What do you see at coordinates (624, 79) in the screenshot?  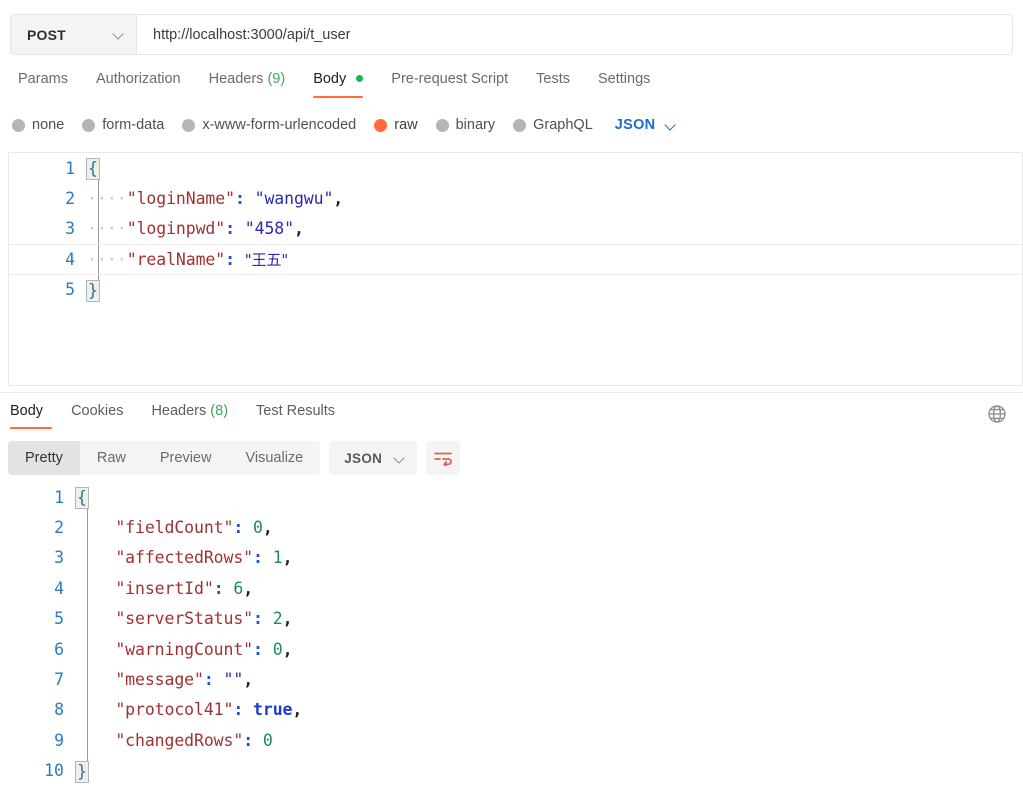 I see `tab-settings: Settings` at bounding box center [624, 79].